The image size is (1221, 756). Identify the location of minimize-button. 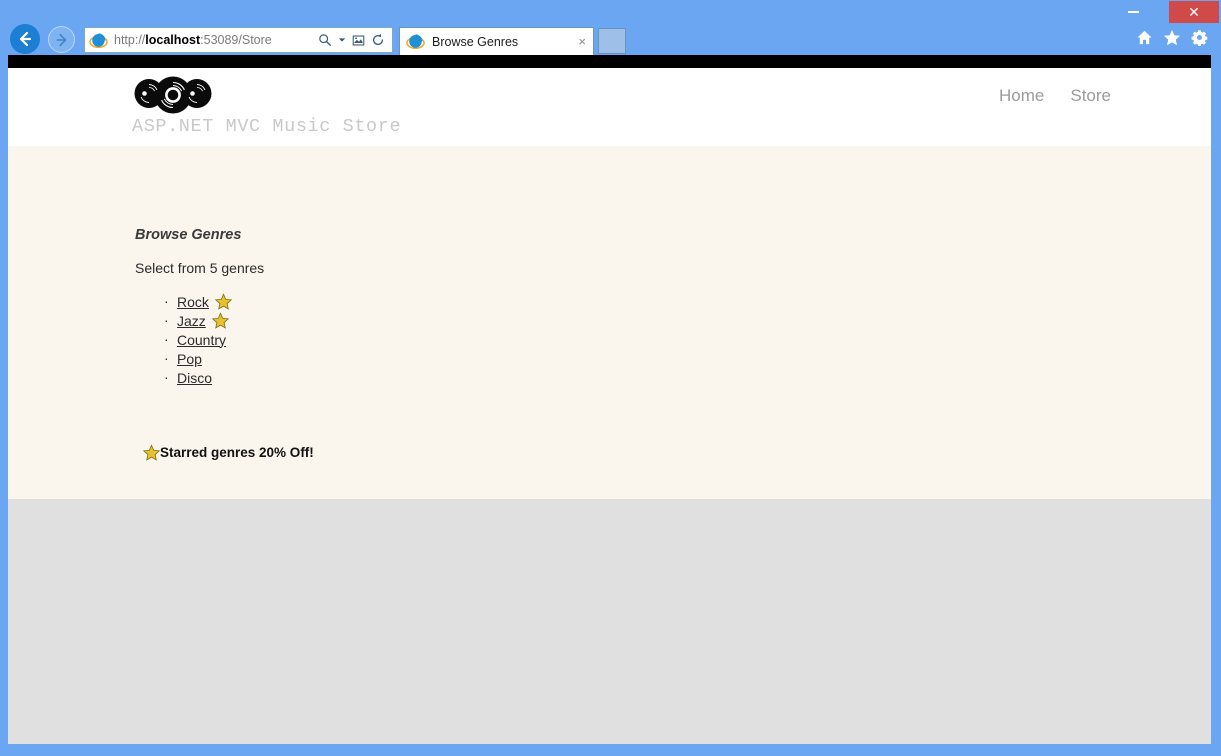
(1133, 11).